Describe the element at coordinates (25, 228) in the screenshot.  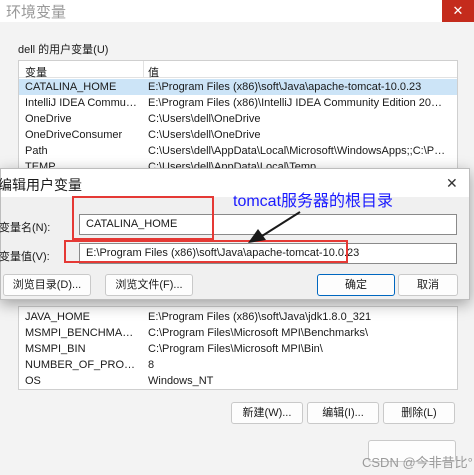
I see `variable-name-label: 变量名(N):` at that location.